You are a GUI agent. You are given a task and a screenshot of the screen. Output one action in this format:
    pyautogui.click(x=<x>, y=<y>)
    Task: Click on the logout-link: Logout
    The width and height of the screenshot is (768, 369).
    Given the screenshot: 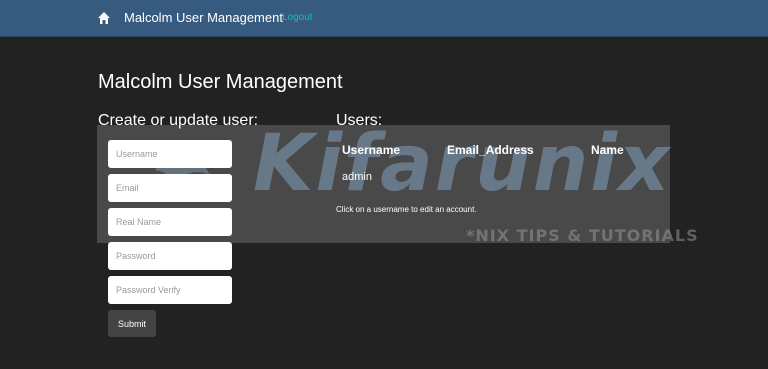 What is the action you would take?
    pyautogui.click(x=297, y=17)
    